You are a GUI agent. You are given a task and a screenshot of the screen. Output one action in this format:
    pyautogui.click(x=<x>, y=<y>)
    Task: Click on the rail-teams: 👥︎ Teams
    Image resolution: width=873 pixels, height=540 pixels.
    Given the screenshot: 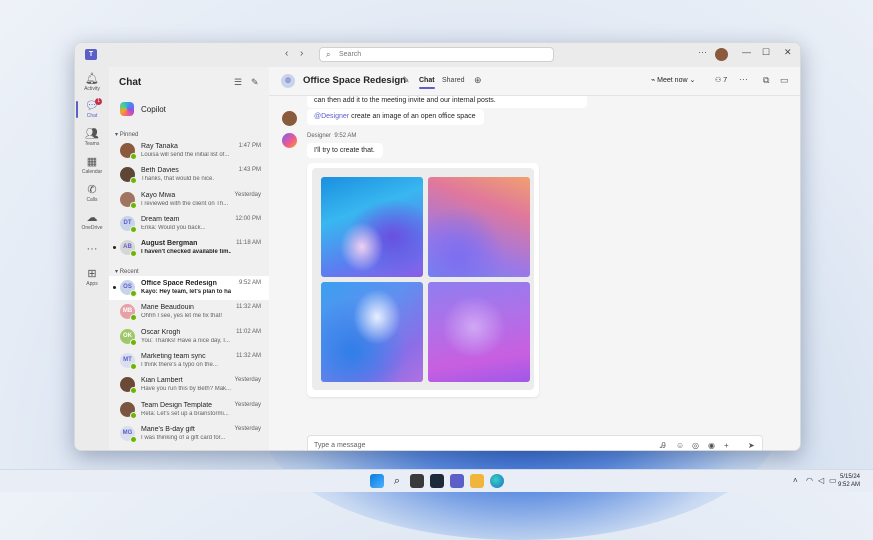 What is the action you would take?
    pyautogui.click(x=92, y=137)
    